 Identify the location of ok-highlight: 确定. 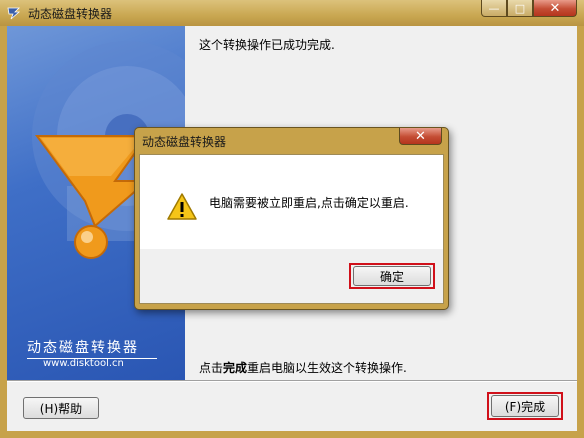
(392, 276).